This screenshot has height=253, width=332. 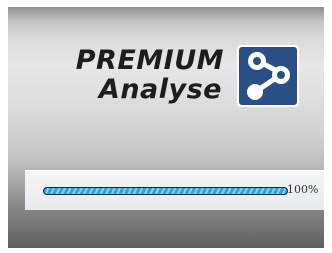 What do you see at coordinates (303, 189) in the screenshot?
I see `progress-percent-label: 100%` at bounding box center [303, 189].